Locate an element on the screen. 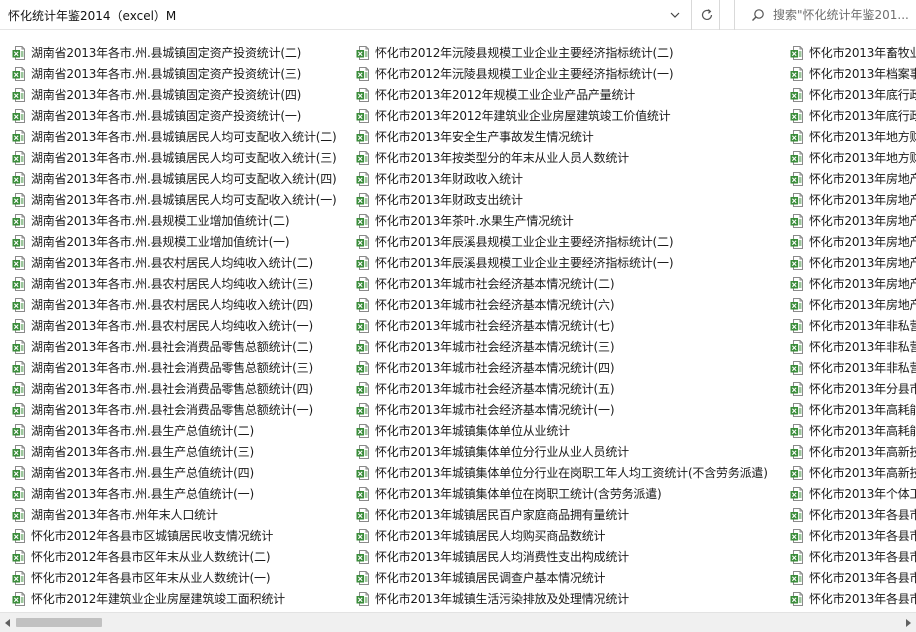  file-item: 怀化市2013年城镇居民百户家庭商品拥有量统计 is located at coordinates (571, 514).